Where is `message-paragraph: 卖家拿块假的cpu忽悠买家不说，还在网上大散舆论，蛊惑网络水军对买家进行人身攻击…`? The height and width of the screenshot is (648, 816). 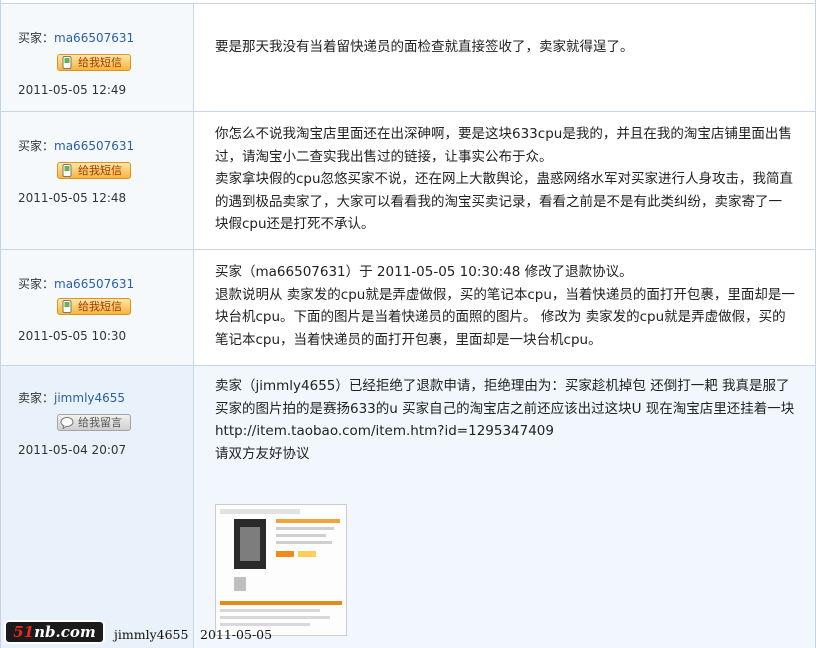 message-paragraph: 卖家拿块假的cpu忽悠买家不说，还在网上大散舆论，蛊惑网络水军对买家进行人身攻击… is located at coordinates (504, 201).